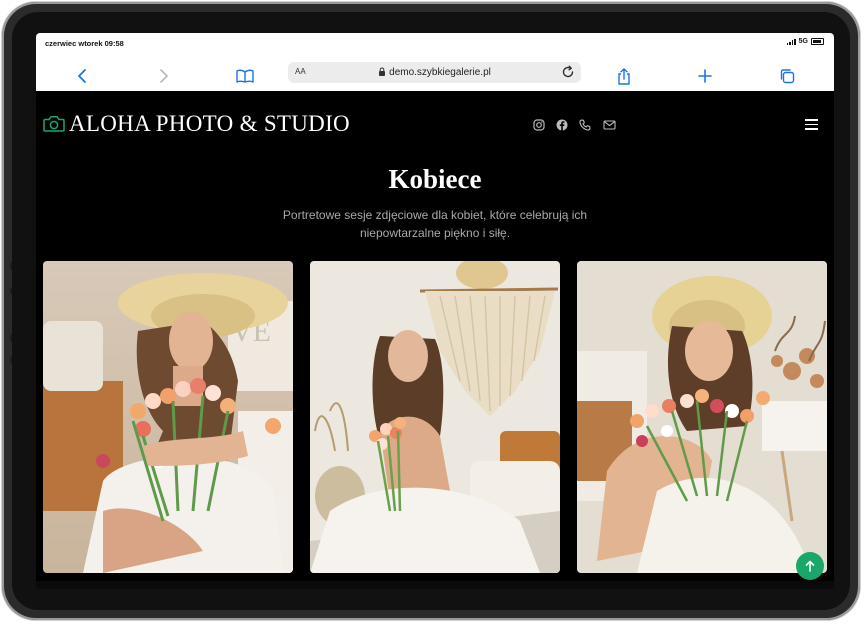 This screenshot has height=624, width=864. I want to click on menu-button, so click(811, 124).